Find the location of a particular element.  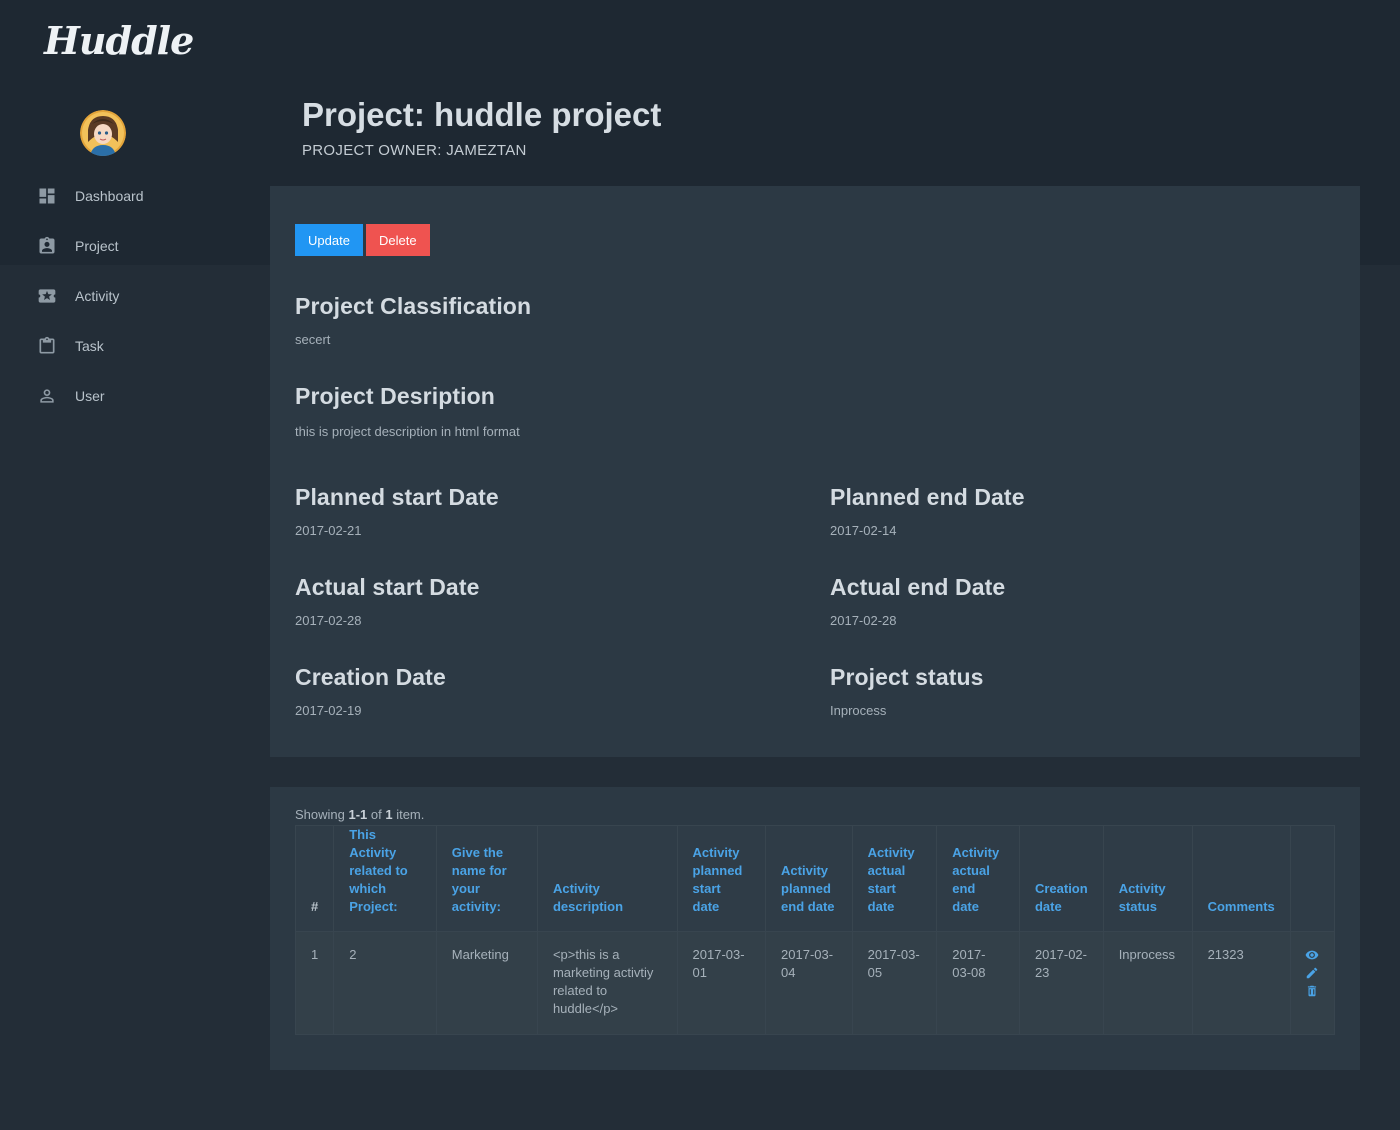

field-value: secert is located at coordinates (313, 339).